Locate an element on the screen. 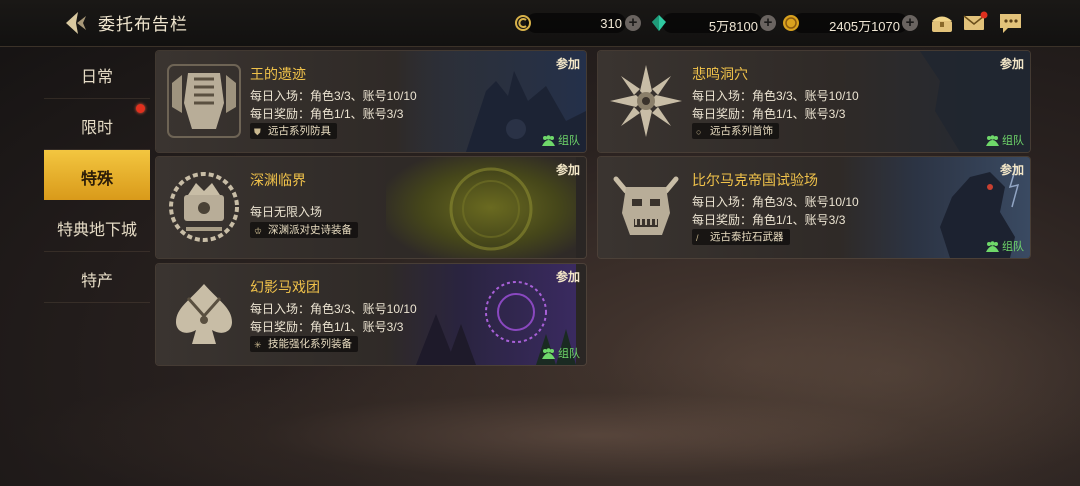  tab-limited: 限时 is located at coordinates (97, 124).